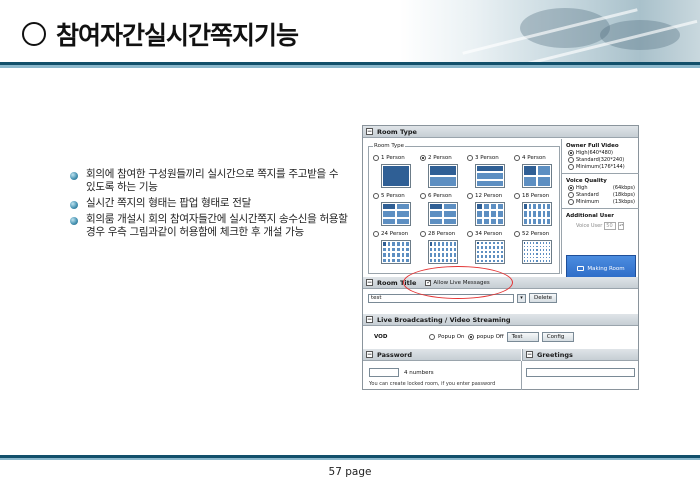  What do you see at coordinates (444, 319) in the screenshot?
I see `live-broadcasting-header-label: Live Broadcasting / Video Streaming` at bounding box center [444, 319].